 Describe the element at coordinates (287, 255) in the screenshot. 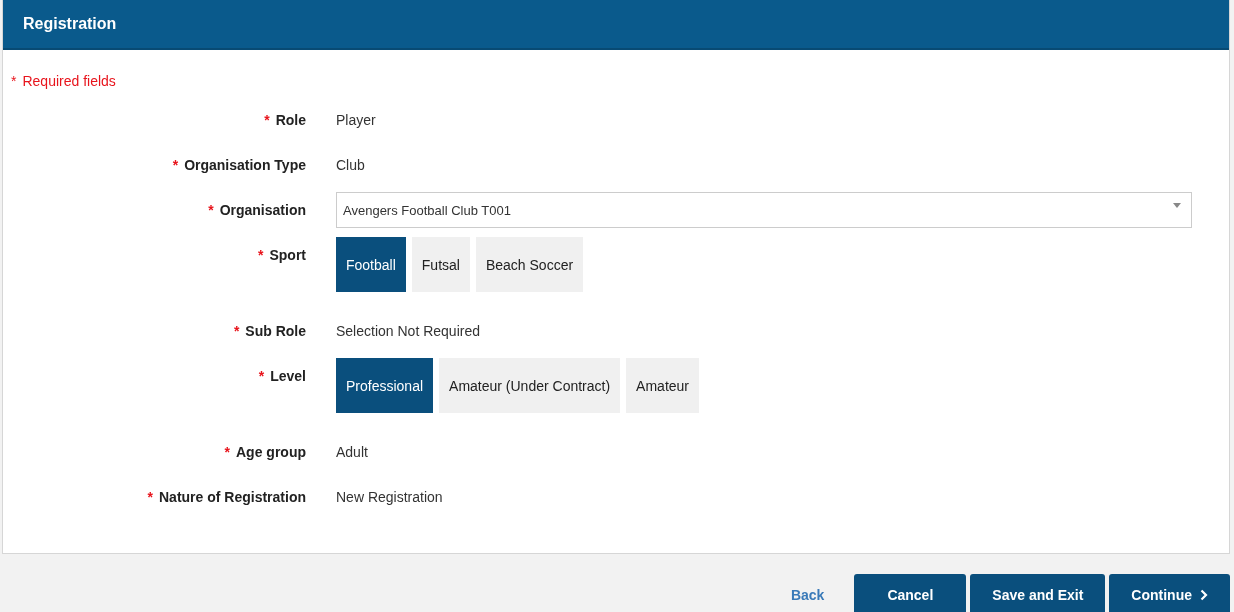

I see `field-label: Sport` at that location.